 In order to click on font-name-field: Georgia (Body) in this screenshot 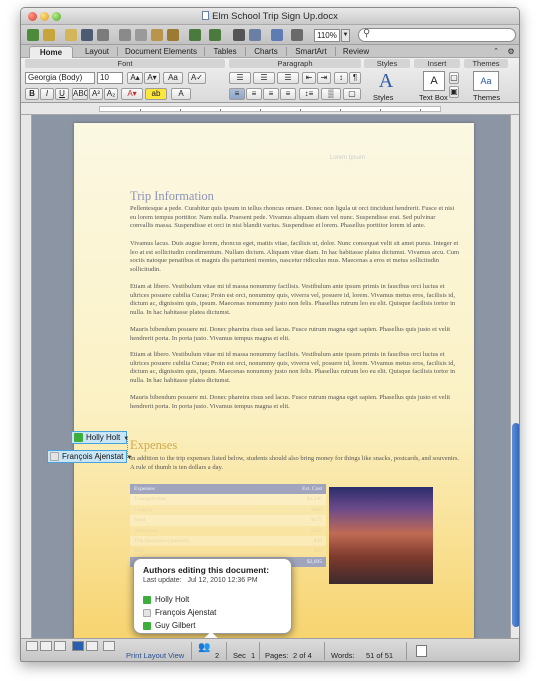, I will do `click(60, 78)`.